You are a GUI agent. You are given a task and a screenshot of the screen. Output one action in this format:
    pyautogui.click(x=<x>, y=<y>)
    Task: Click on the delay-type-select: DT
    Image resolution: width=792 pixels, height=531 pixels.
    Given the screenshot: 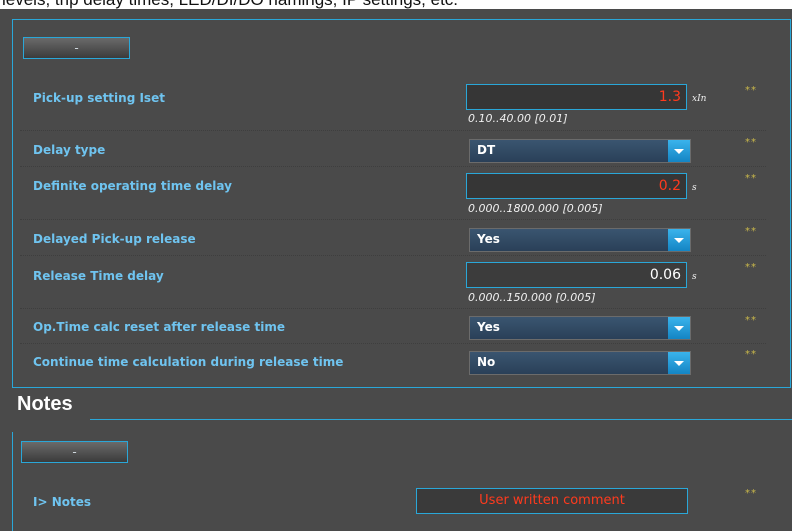 What is the action you would take?
    pyautogui.click(x=580, y=151)
    